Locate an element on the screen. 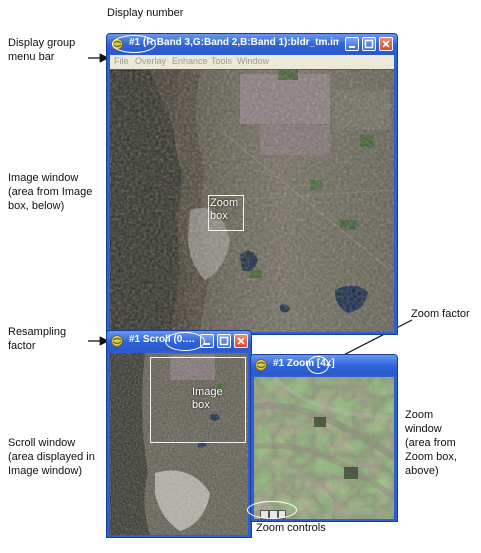 Image resolution: width=481 pixels, height=553 pixels. display-number-callout is located at coordinates (134, 44).